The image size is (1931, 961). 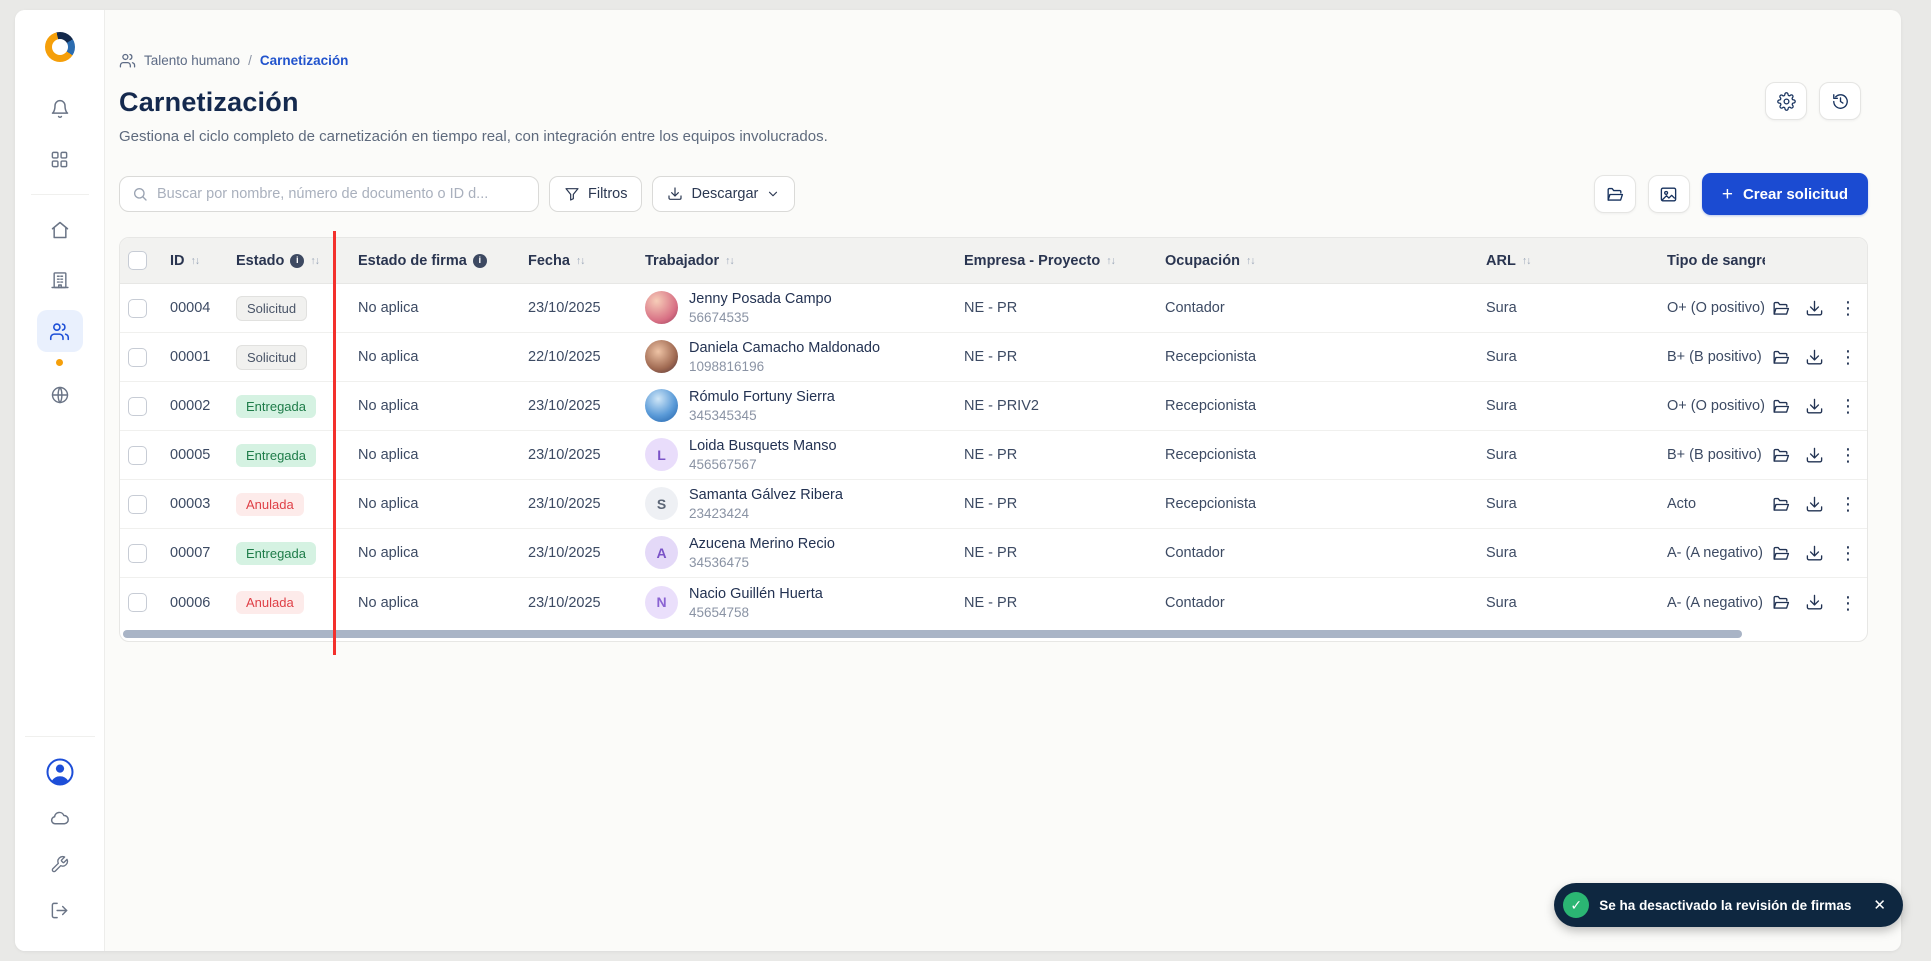 I want to click on cell-estado: Entregada, so click(x=281, y=406).